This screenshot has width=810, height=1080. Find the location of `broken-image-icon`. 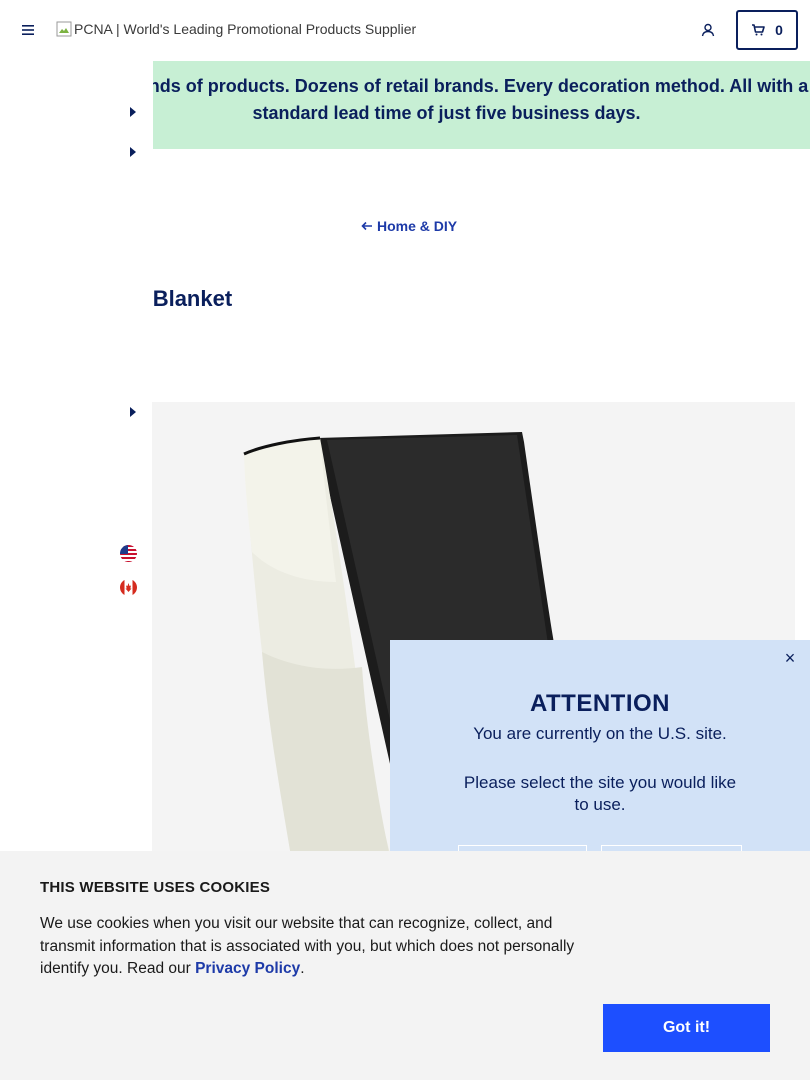

broken-image-icon is located at coordinates (64, 29).